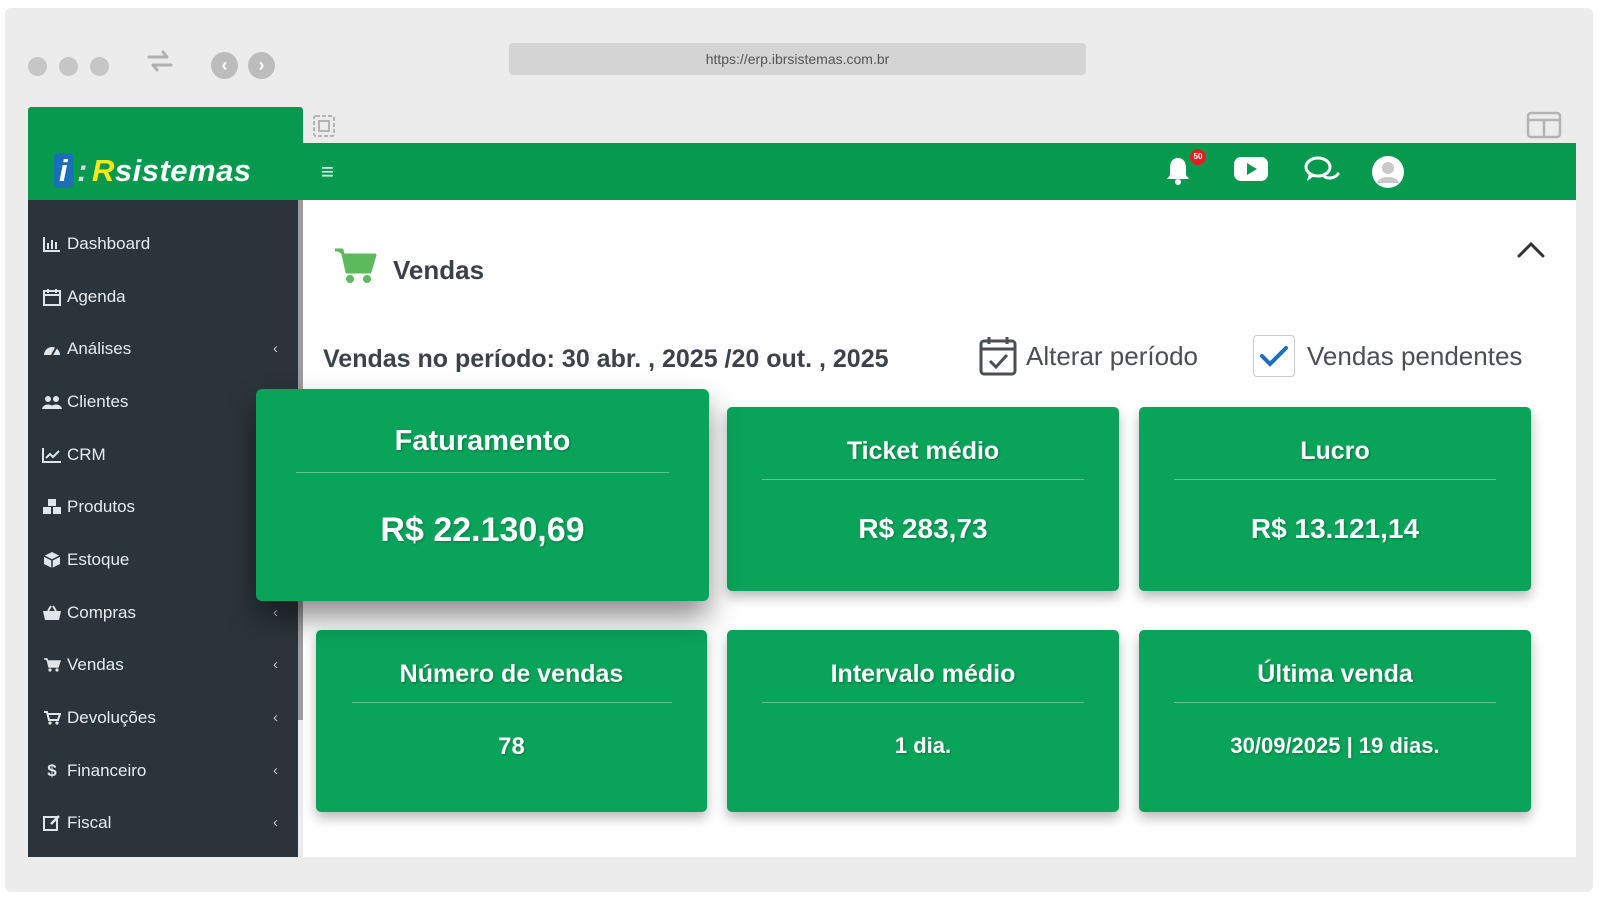  I want to click on sidebar-item-devolucoes: Devoluções ‹, so click(160, 718).